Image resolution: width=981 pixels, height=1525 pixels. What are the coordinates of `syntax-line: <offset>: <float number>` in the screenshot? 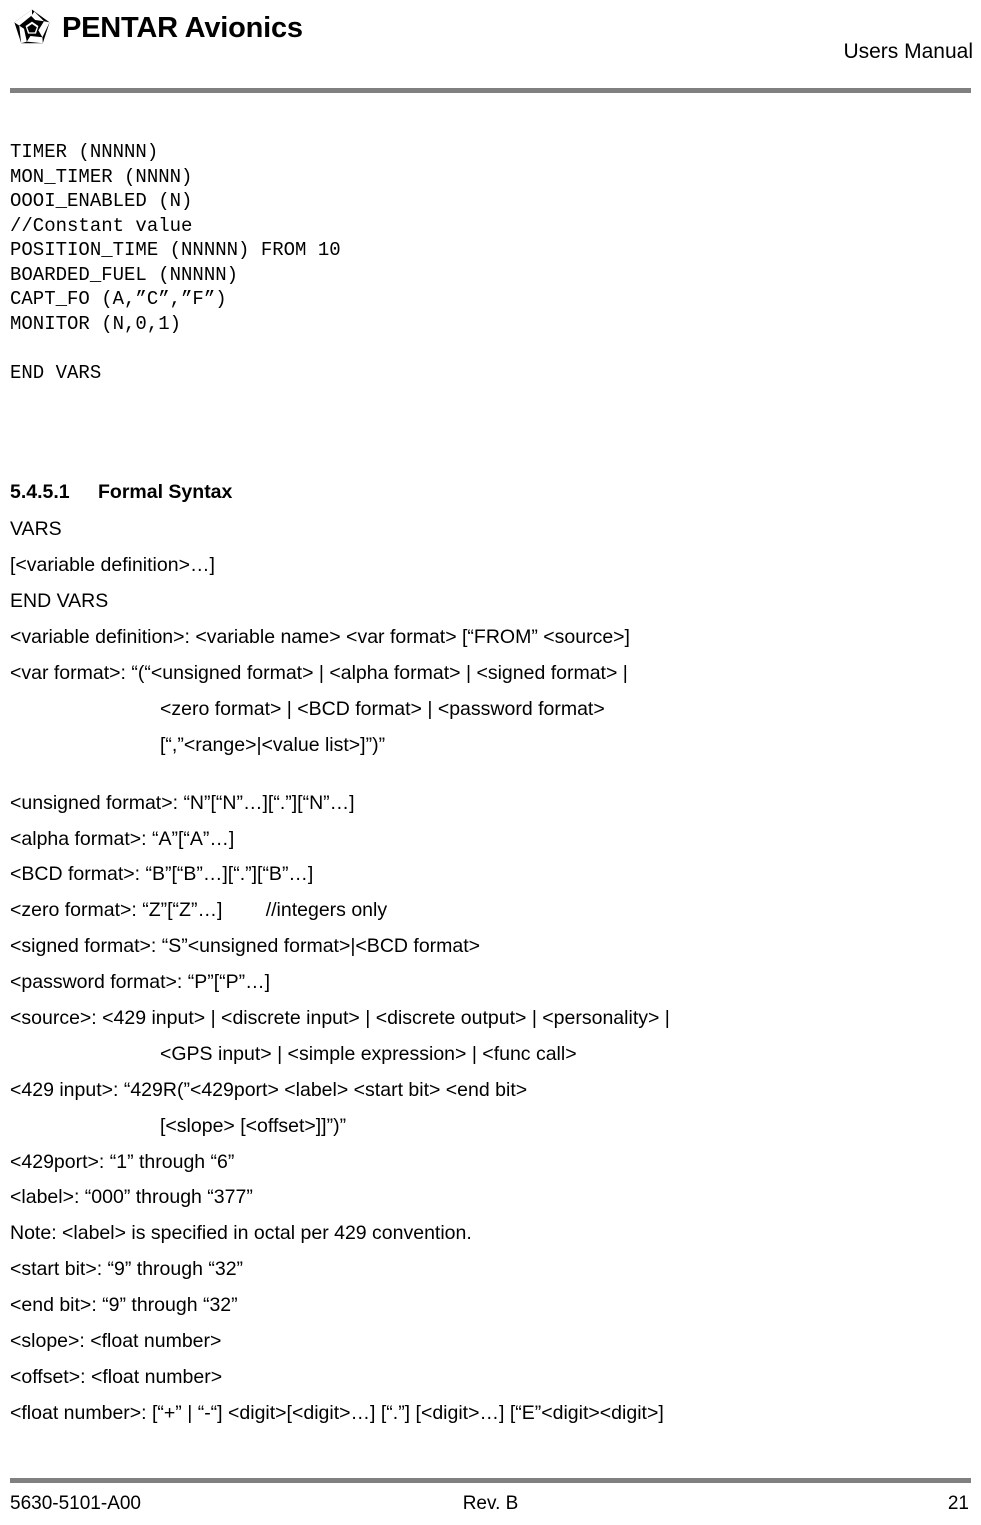 It's located at (116, 1376).